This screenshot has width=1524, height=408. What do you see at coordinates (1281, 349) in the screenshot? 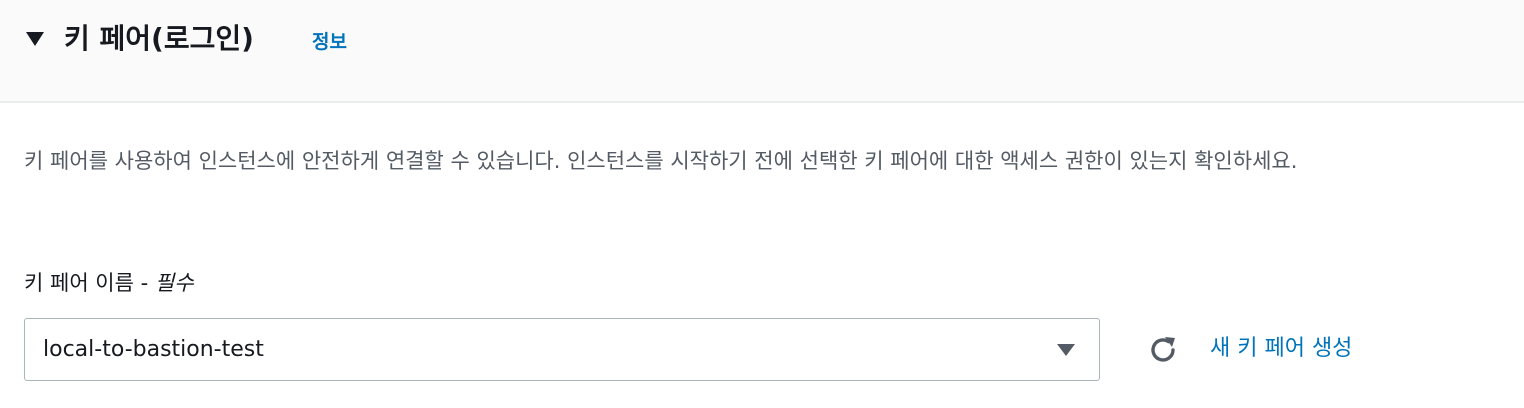
I see `create-key-pair-link: 새 키 페어 생성` at bounding box center [1281, 349].